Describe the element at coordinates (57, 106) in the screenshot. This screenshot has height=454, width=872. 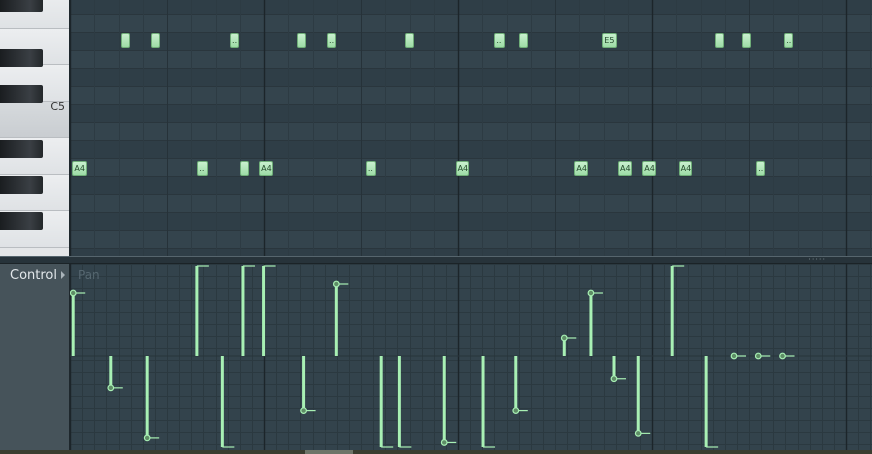
I see `key-label-c5: C5` at that location.